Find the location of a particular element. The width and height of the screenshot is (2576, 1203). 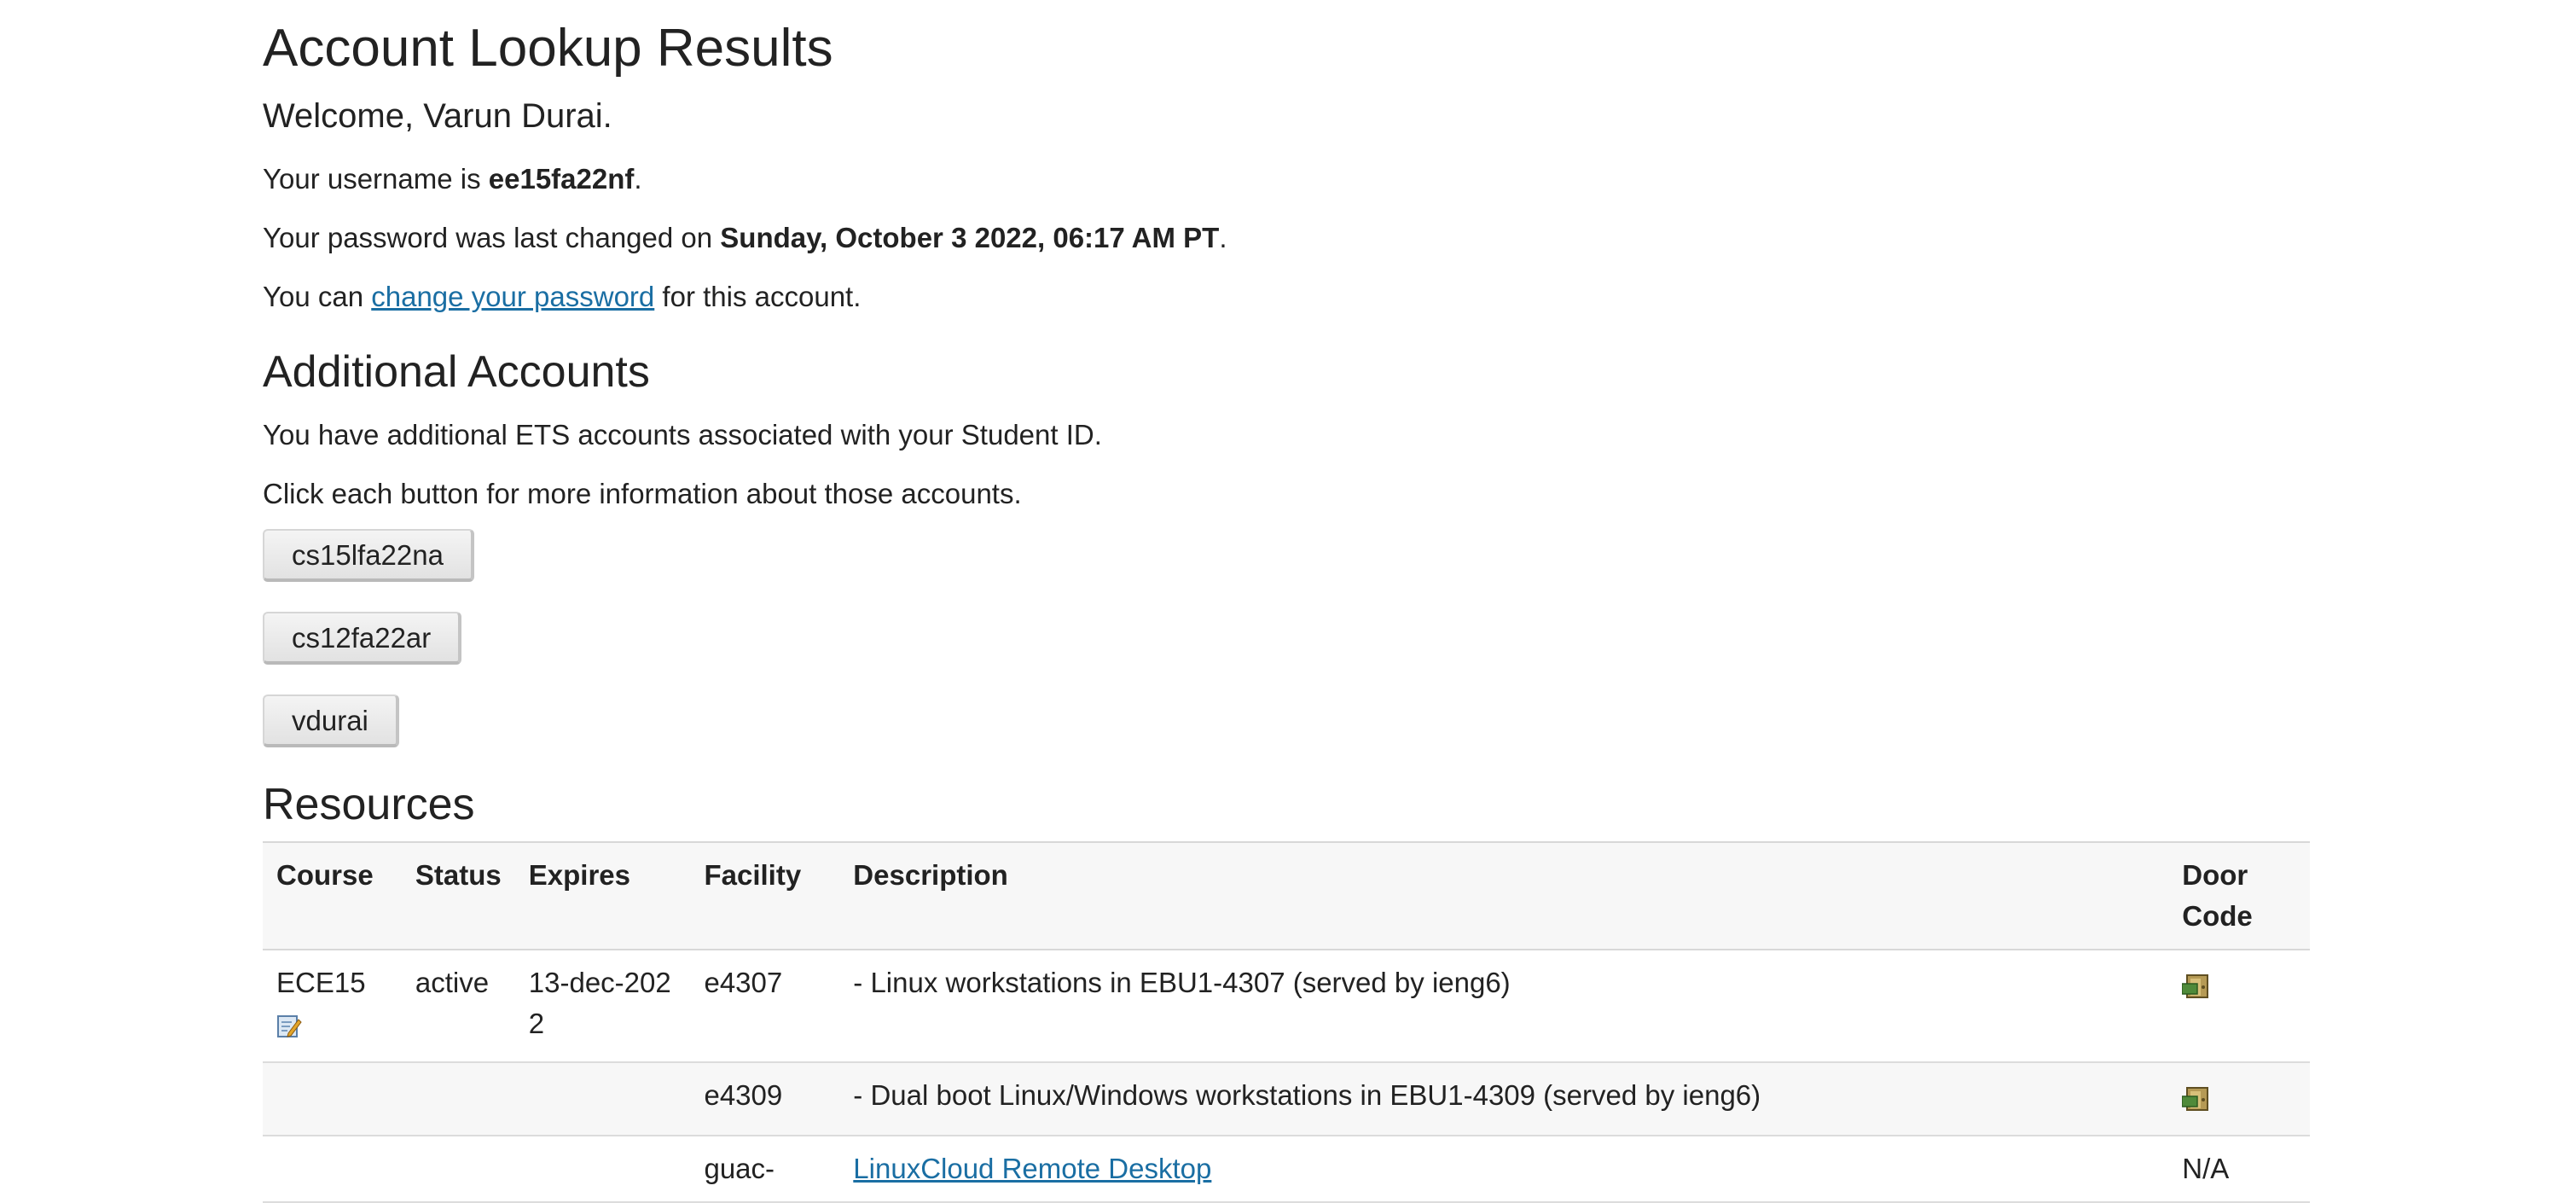

table-row: guac- LinuxCloud Remote Desktop N/A is located at coordinates (1286, 1169).